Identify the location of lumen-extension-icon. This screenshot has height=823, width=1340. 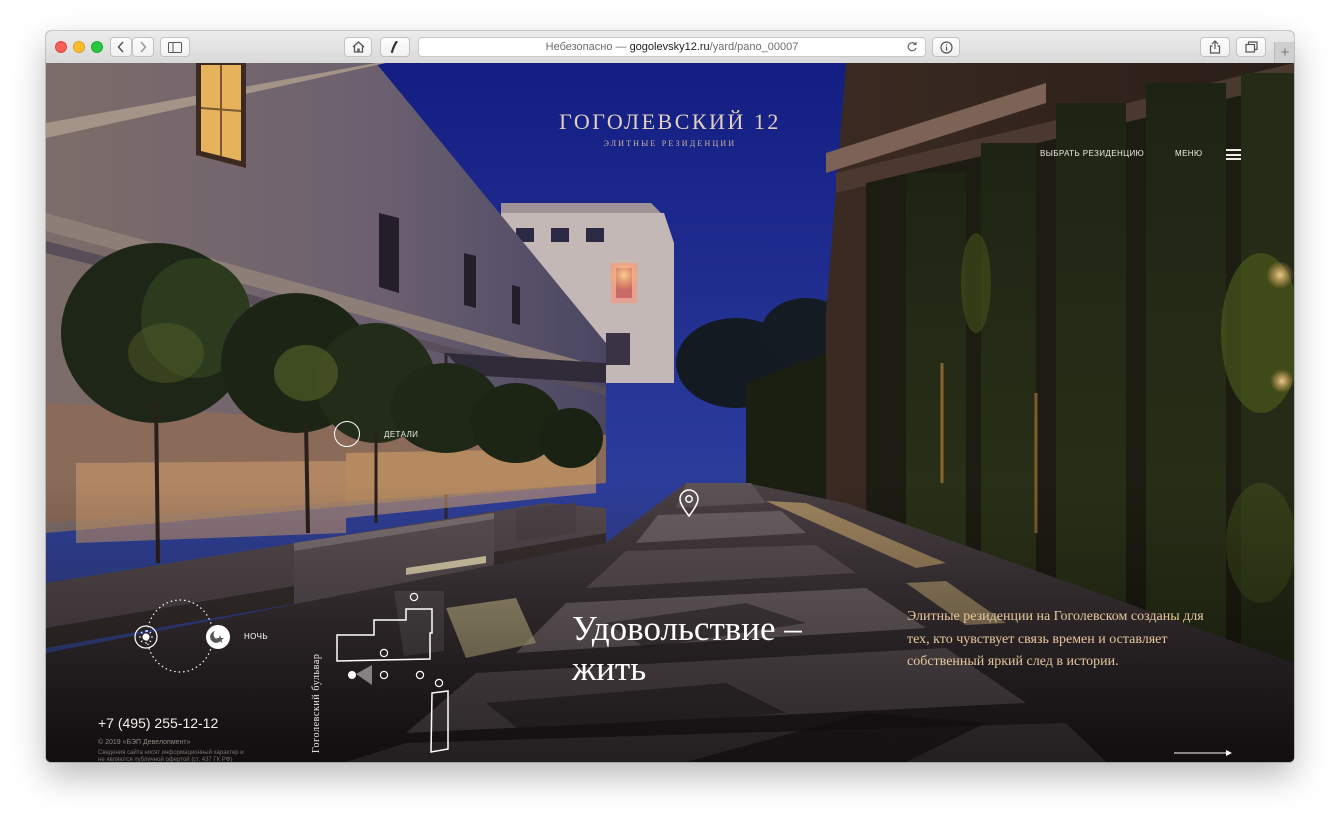
(394, 47).